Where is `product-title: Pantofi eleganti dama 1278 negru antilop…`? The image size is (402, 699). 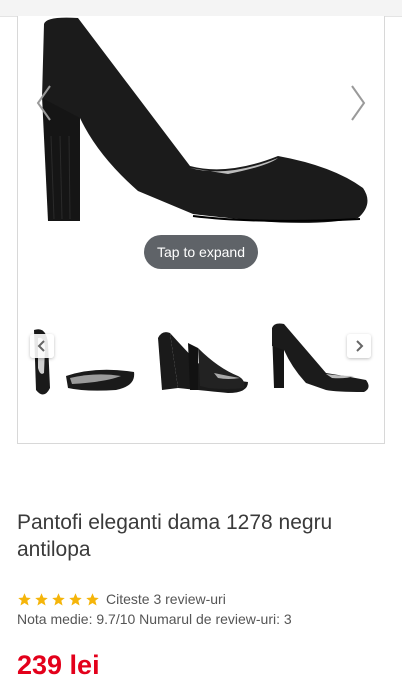
product-title: Pantofi eleganti dama 1278 negru antilop… is located at coordinates (175, 536).